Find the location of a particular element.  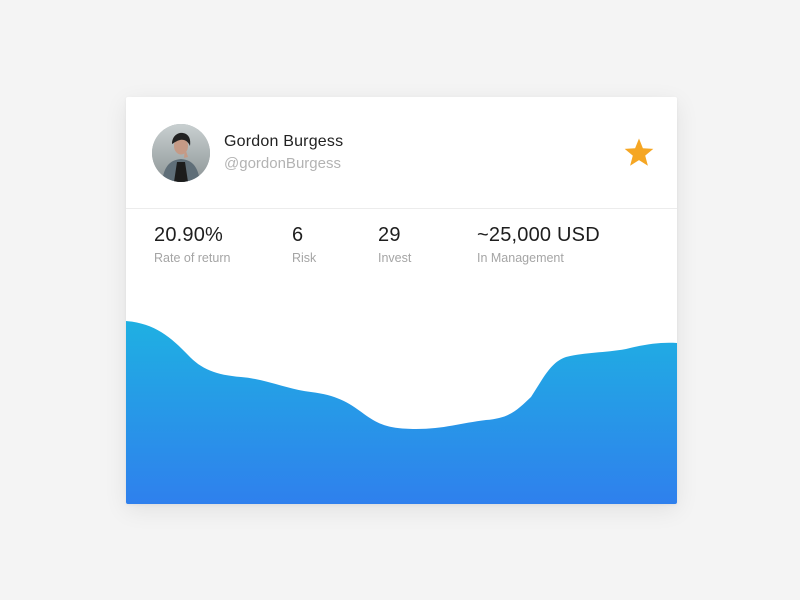

avatar-image is located at coordinates (181, 153).